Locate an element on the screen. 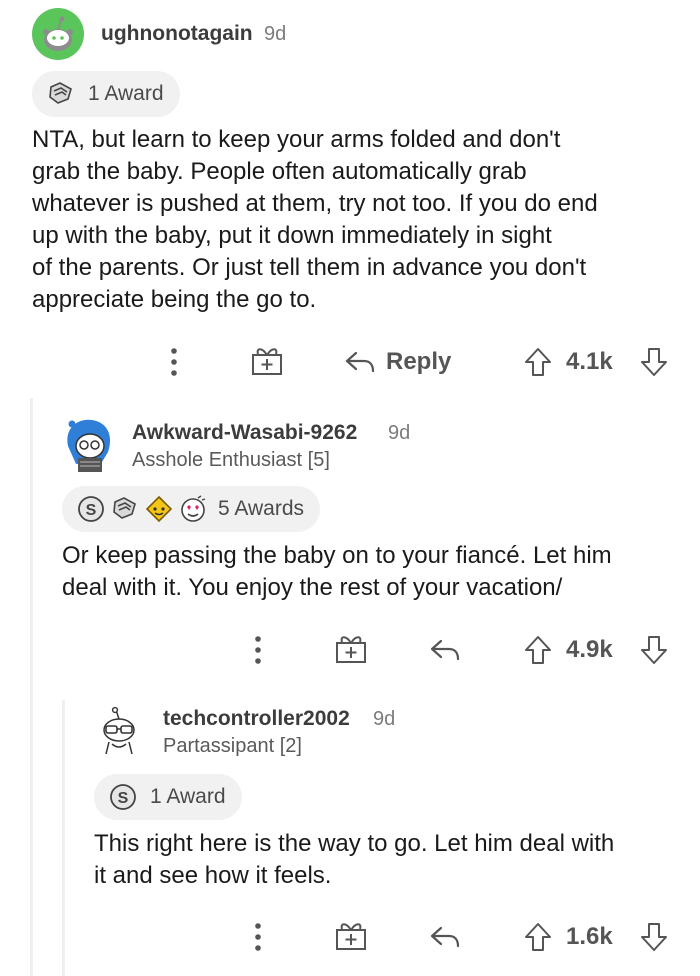 This screenshot has width=700, height=976. comment-line: it and see how it feels. is located at coordinates (213, 875).